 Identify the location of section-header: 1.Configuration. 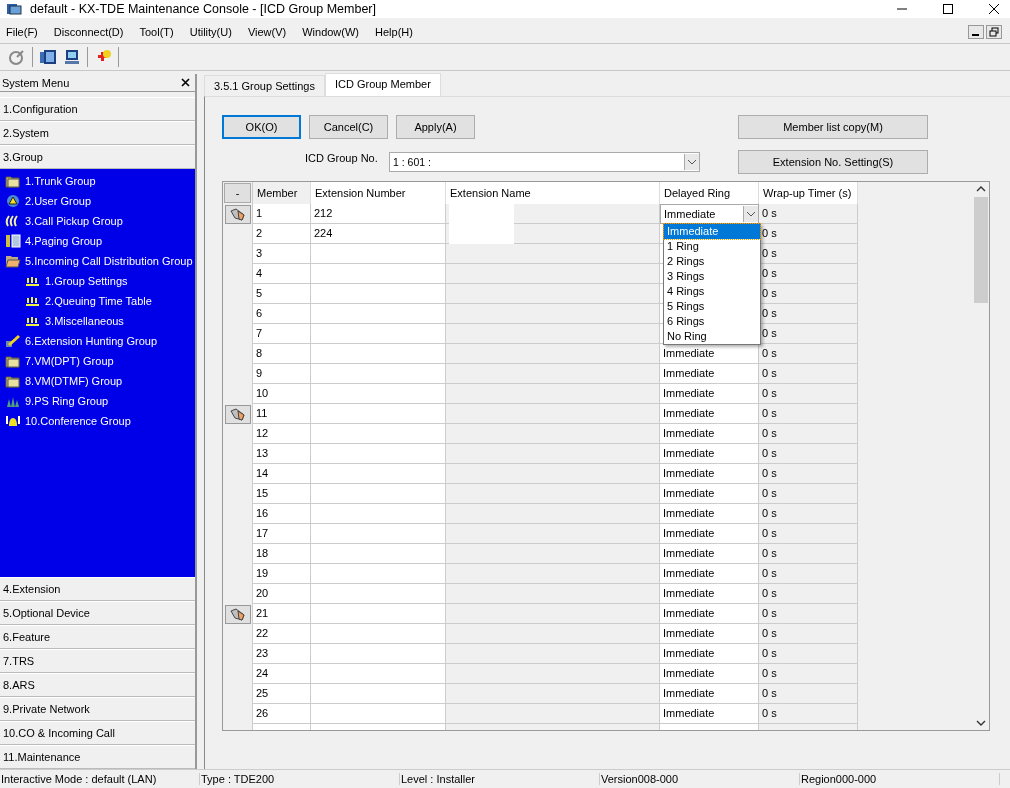
(97, 109).